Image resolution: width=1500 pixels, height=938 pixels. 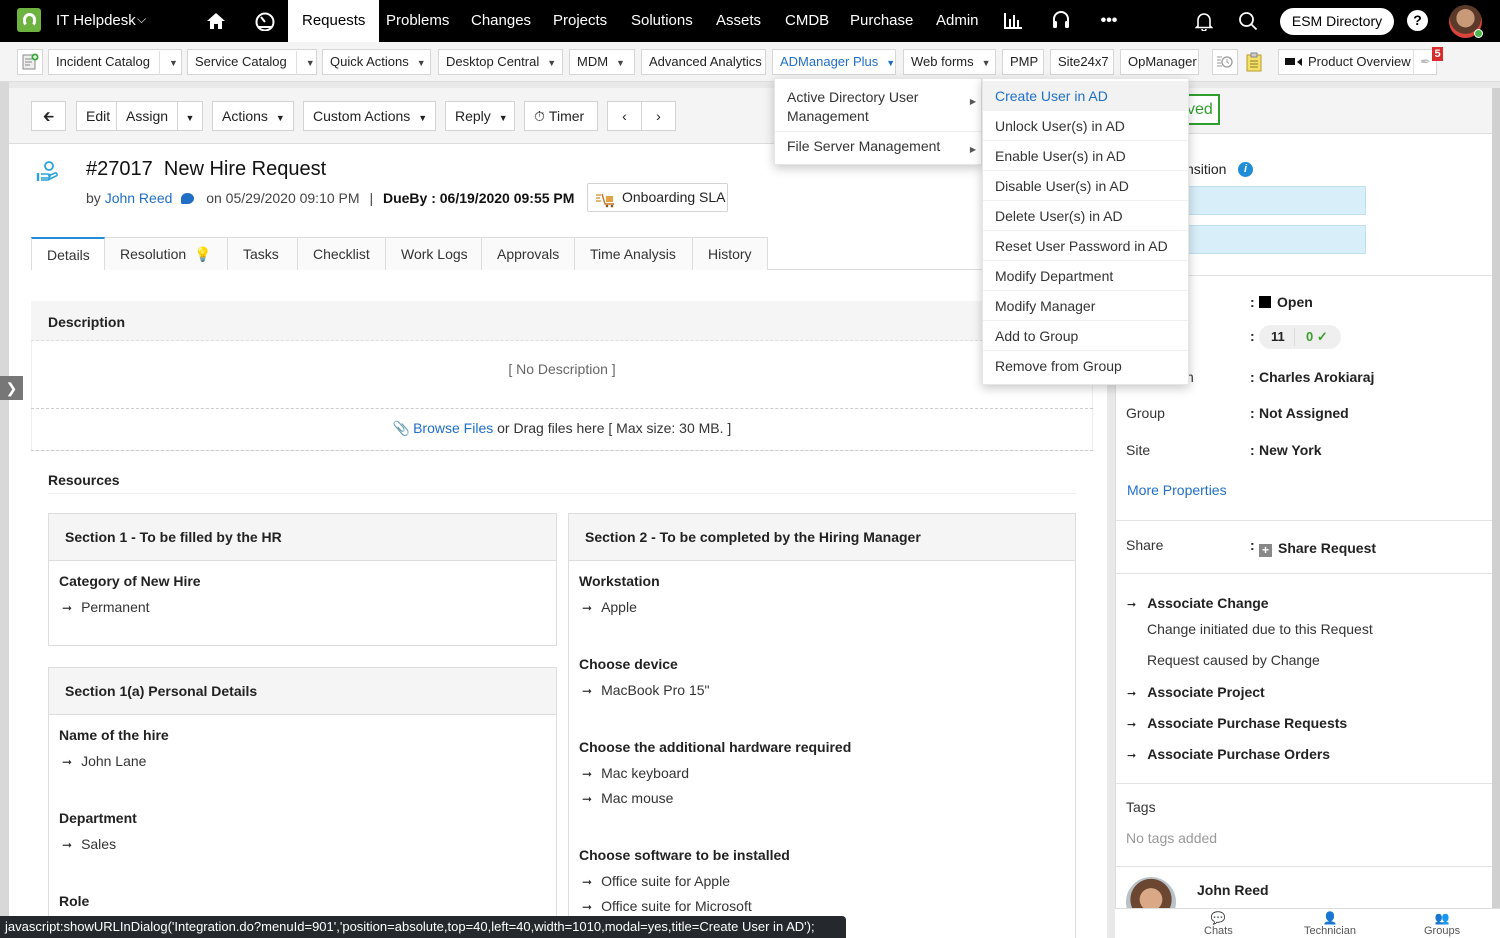 What do you see at coordinates (1304, 413) in the screenshot?
I see `group-value: Not Assigned` at bounding box center [1304, 413].